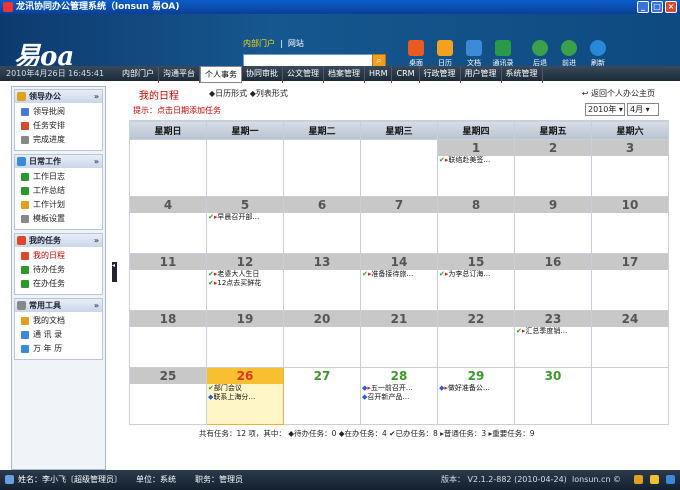 The image size is (680, 490). Describe the element at coordinates (58, 240) in the screenshot. I see `sidebar-group-header: 我的任务 »` at that location.